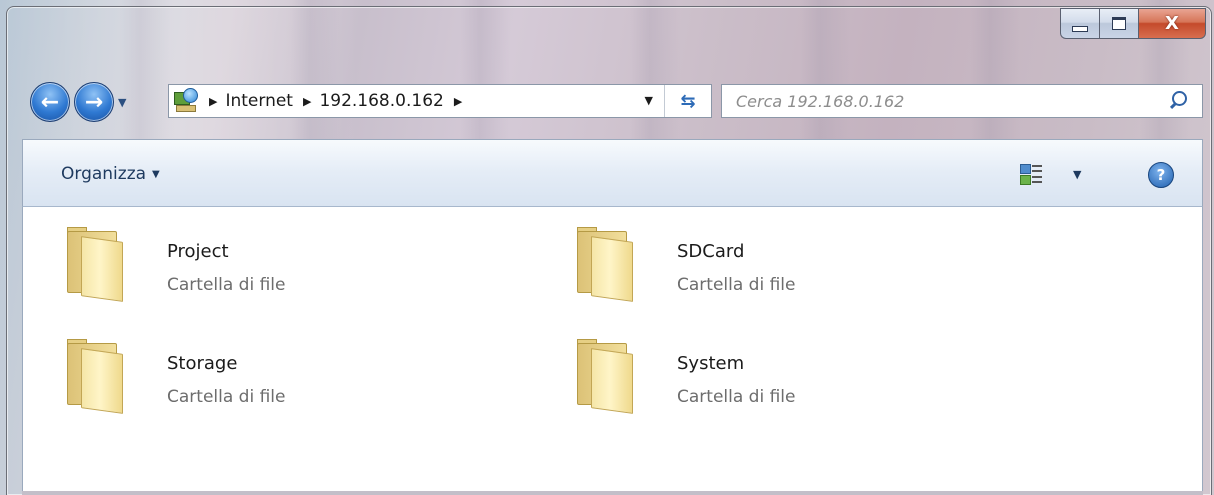 This screenshot has height=495, width=1214. Describe the element at coordinates (263, 369) in the screenshot. I see `folder-tile-storage: Storage Cartella di file` at that location.